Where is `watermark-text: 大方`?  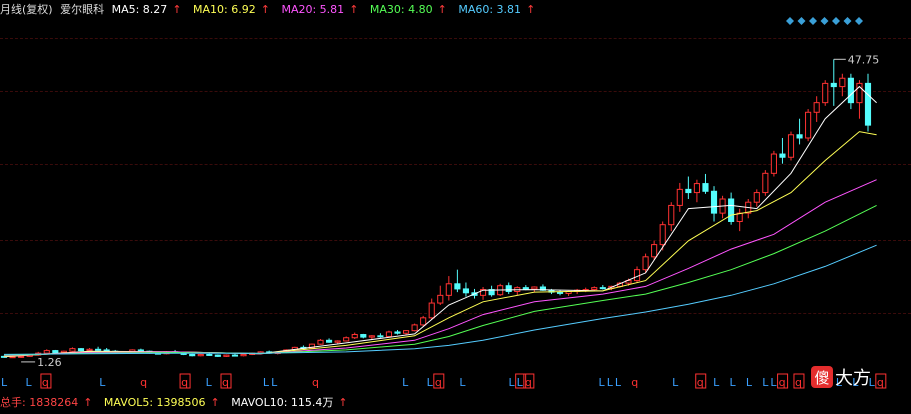
watermark-text: 大方 is located at coordinates (853, 378).